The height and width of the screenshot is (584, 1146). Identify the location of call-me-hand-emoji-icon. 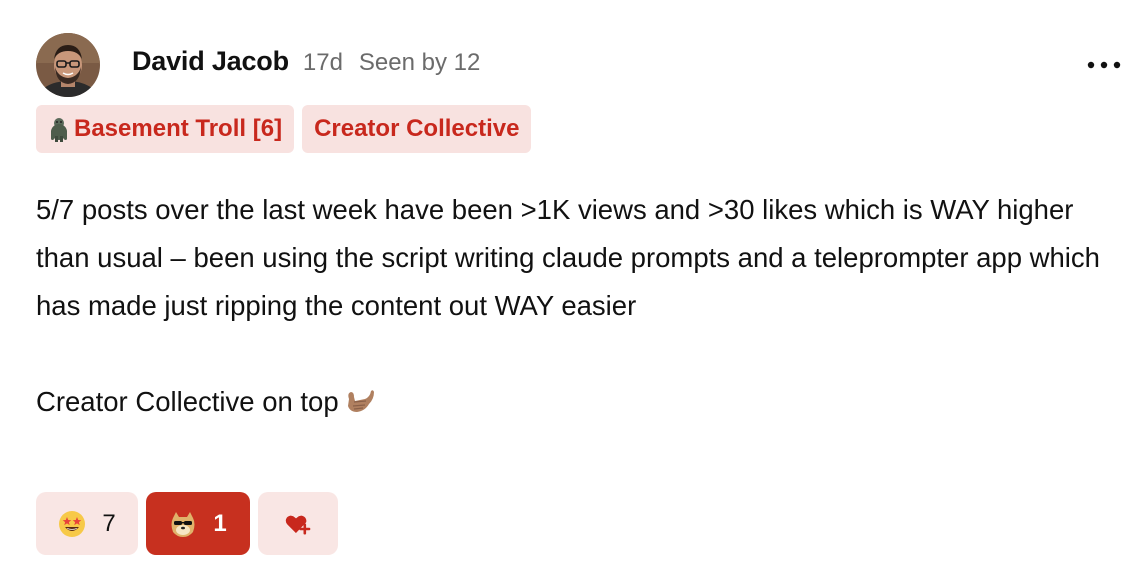
(359, 399).